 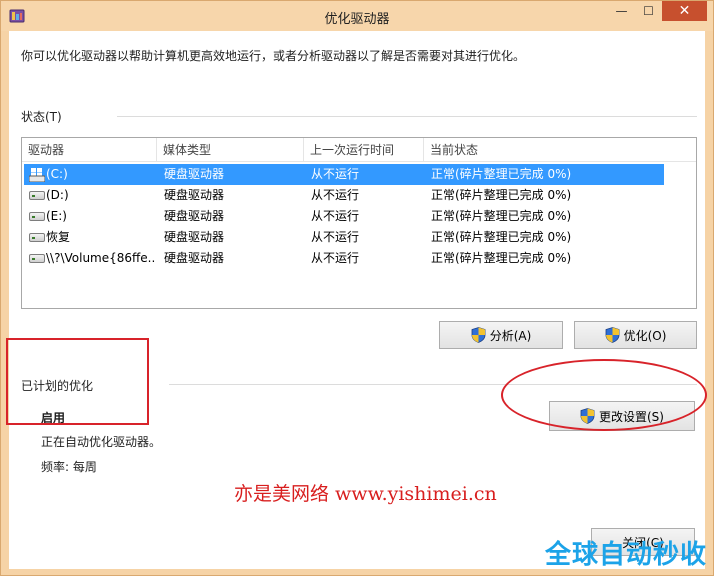 I want to click on column-header-drive: 驱动器, so click(x=89, y=150).